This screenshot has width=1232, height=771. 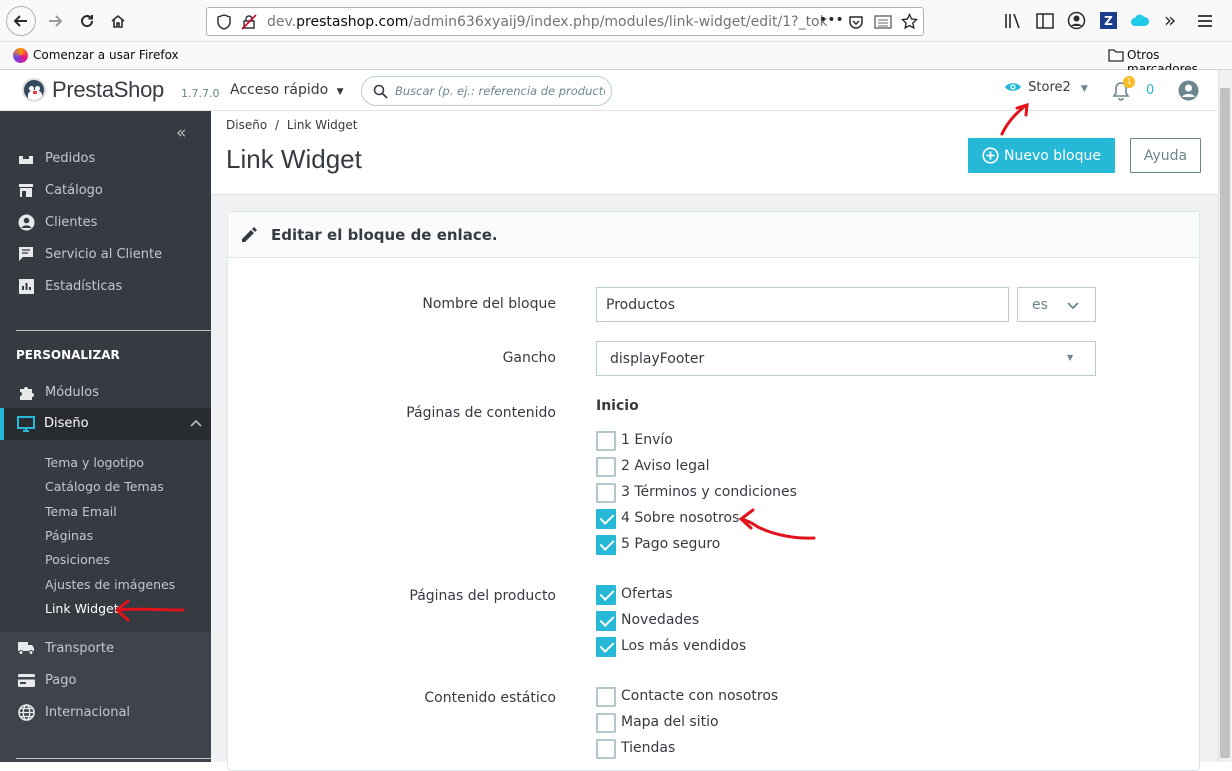 I want to click on checkbox-terminos, so click(x=606, y=493).